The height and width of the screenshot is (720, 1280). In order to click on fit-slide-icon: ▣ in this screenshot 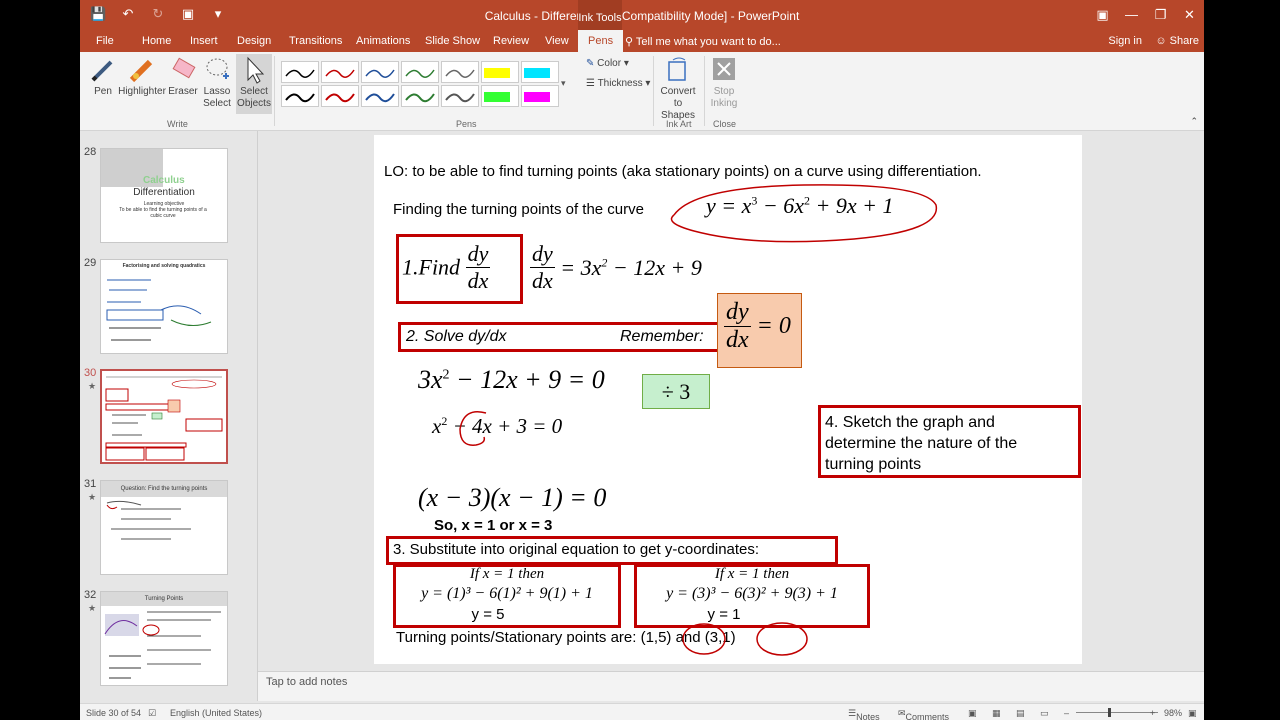, I will do `click(1192, 713)`.